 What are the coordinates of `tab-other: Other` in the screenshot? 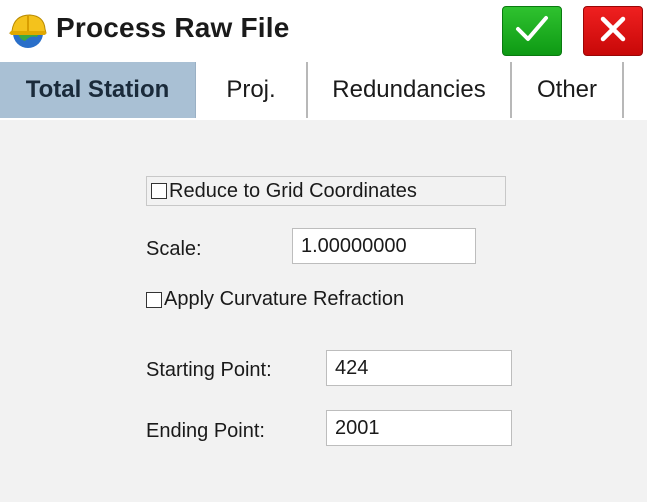 It's located at (568, 90).